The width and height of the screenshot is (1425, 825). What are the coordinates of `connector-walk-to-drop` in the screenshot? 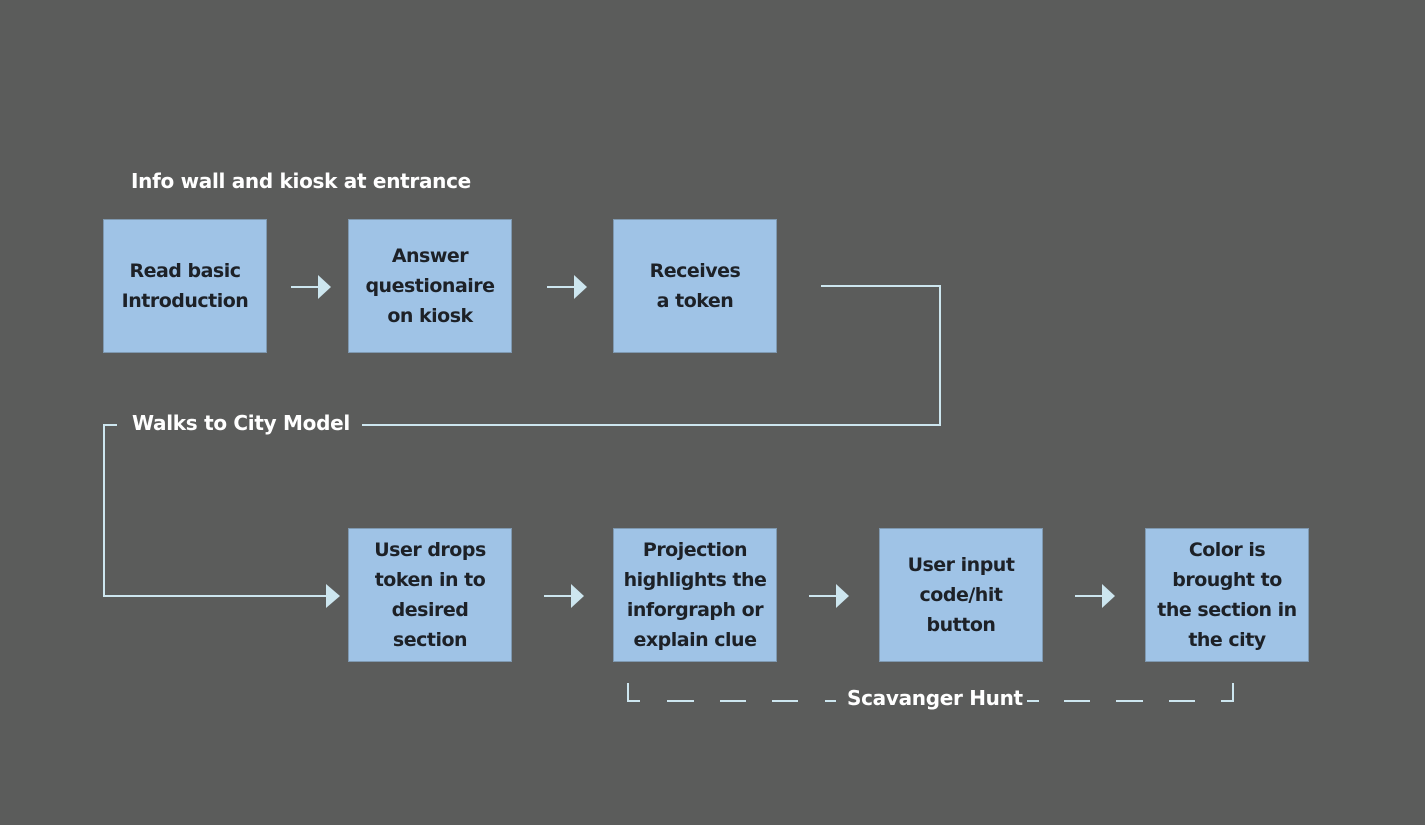 It's located at (214, 510).